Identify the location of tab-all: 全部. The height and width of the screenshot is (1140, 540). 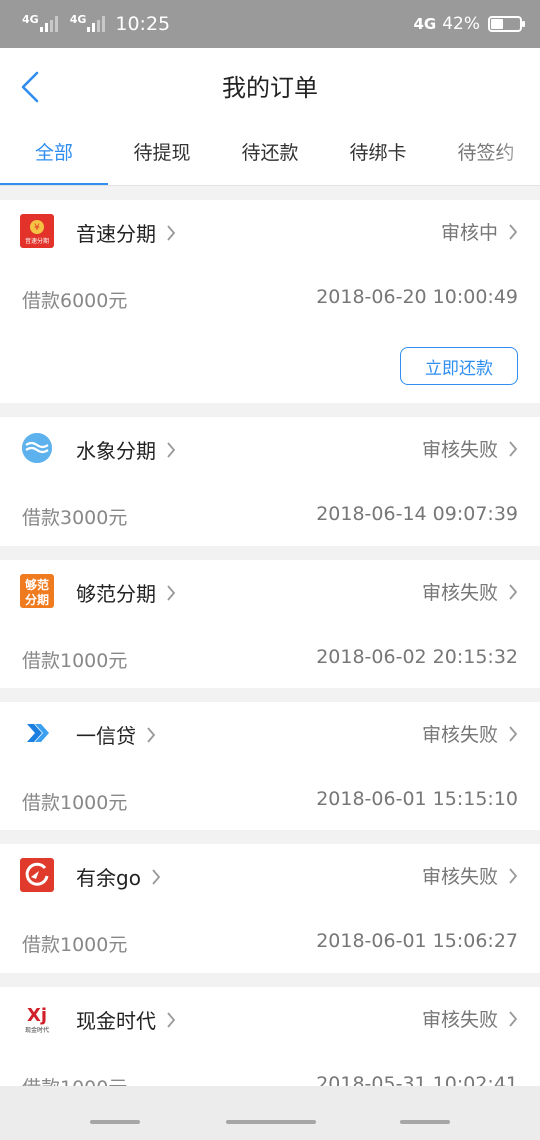
(54, 155).